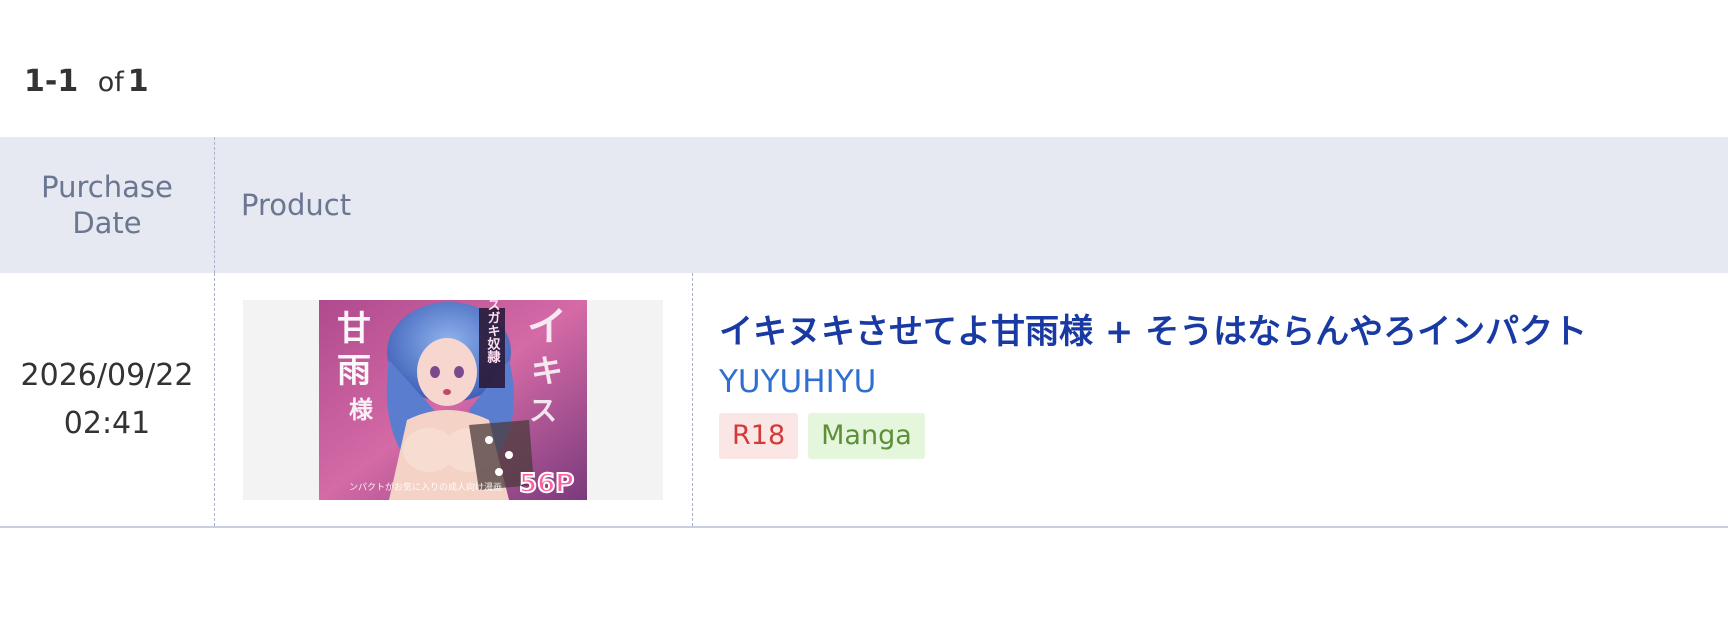  I want to click on purchase-date-cell: 2026/09/22 02:41, so click(107, 400).